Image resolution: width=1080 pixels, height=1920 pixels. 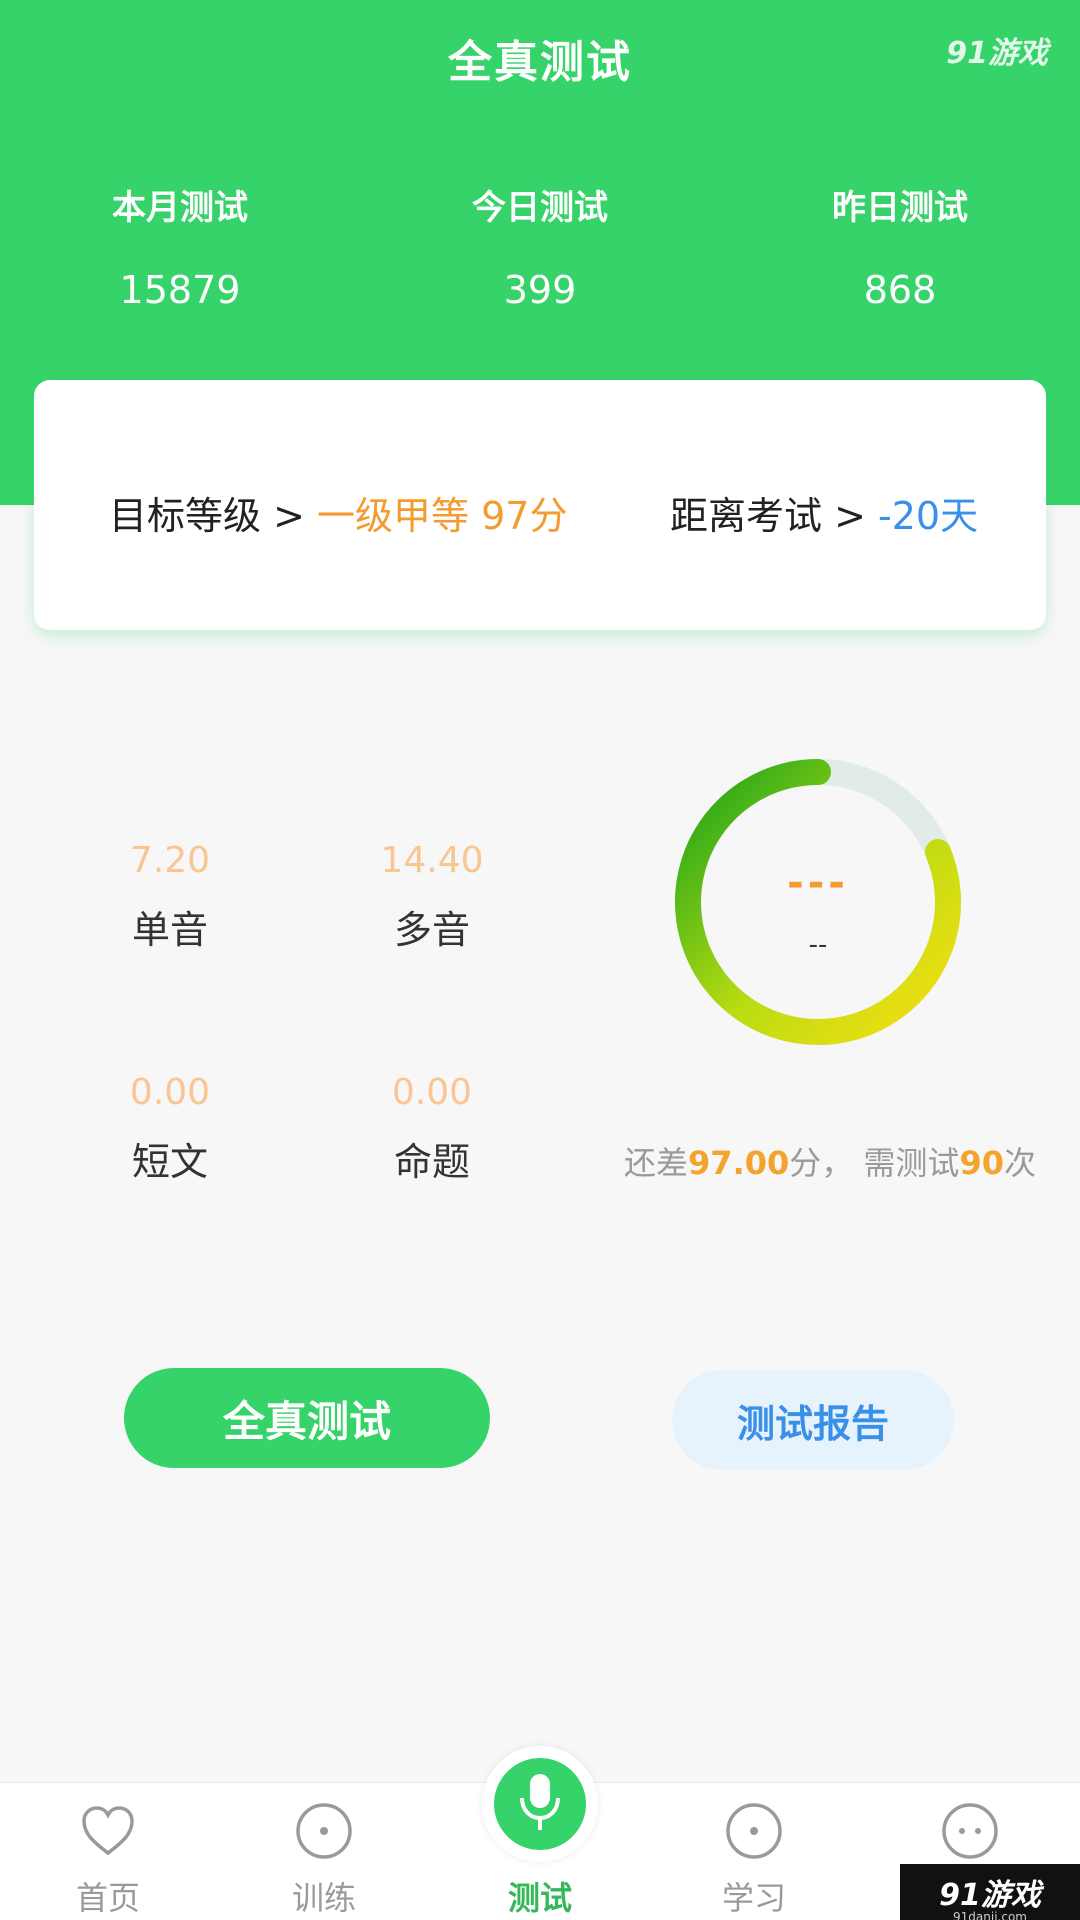 I want to click on remaining-info: 还差97.00分， 需测试90次, so click(x=830, y=1161).